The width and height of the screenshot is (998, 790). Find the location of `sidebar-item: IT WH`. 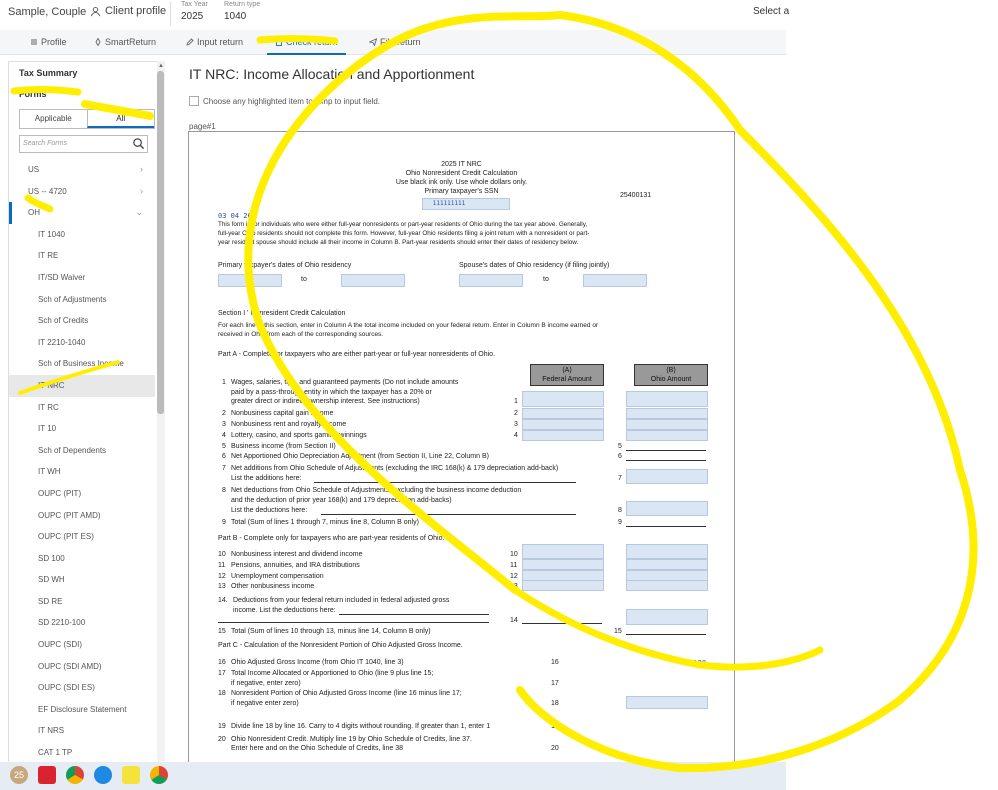

sidebar-item: IT WH is located at coordinates (82, 472).